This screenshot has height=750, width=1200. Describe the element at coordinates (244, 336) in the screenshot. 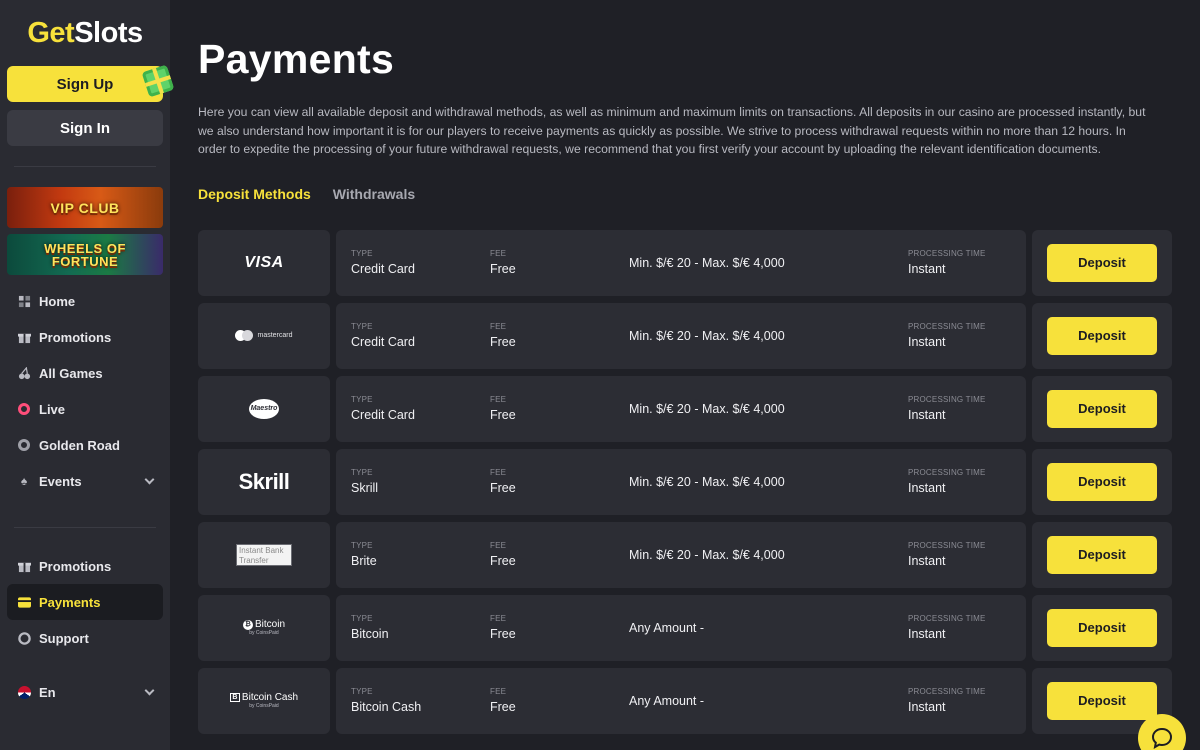

I see `mastercard-circles-icon` at that location.